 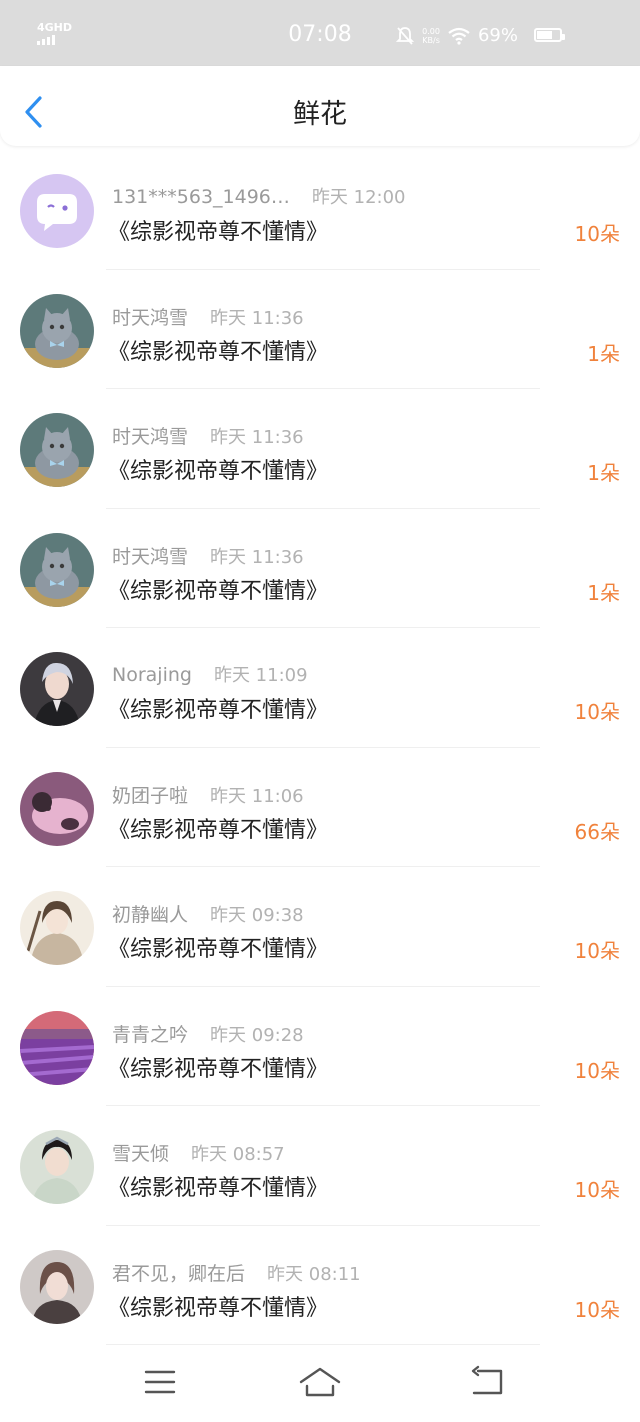 What do you see at coordinates (314, 1274) in the screenshot?
I see `gift-time: 昨天 08:11` at bounding box center [314, 1274].